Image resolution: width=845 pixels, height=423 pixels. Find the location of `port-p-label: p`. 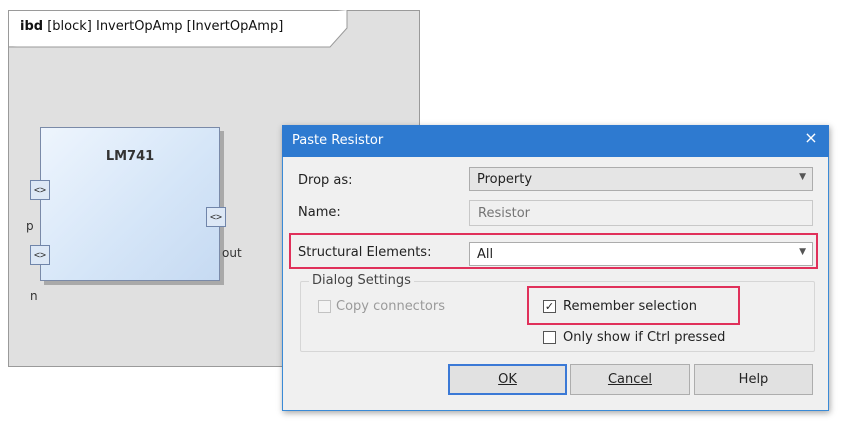

port-p-label: p is located at coordinates (30, 226).